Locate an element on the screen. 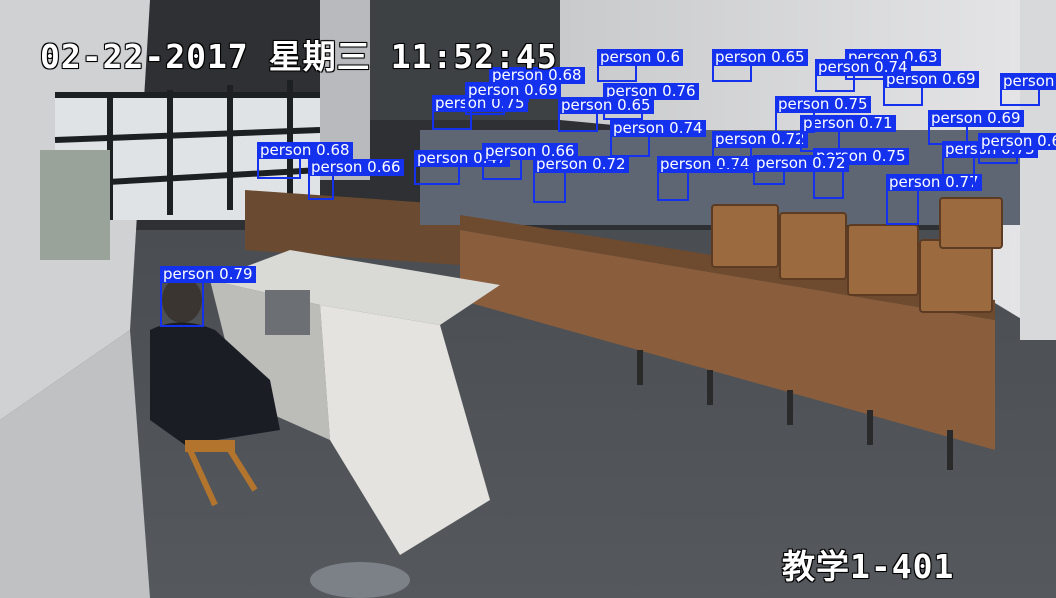 The image size is (1056, 598). overlay-weekday: 星期三 is located at coordinates (319, 56).